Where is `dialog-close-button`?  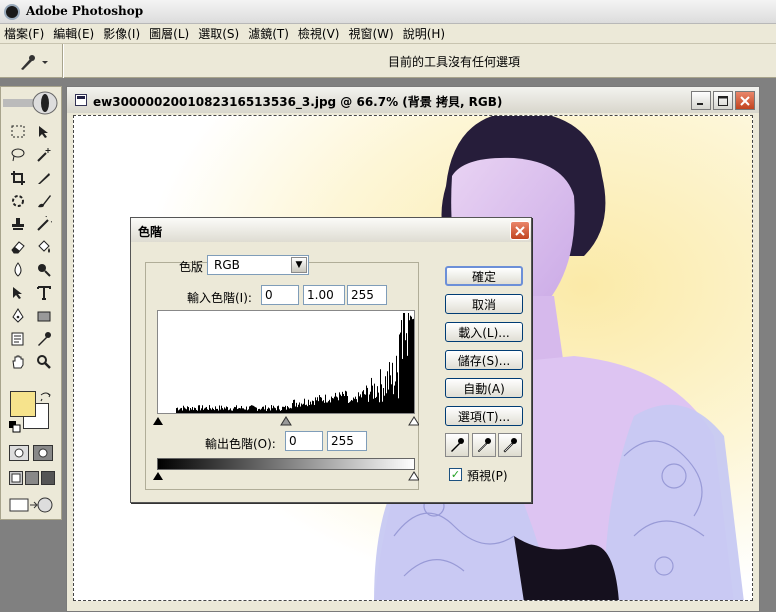
dialog-close-button is located at coordinates (520, 230).